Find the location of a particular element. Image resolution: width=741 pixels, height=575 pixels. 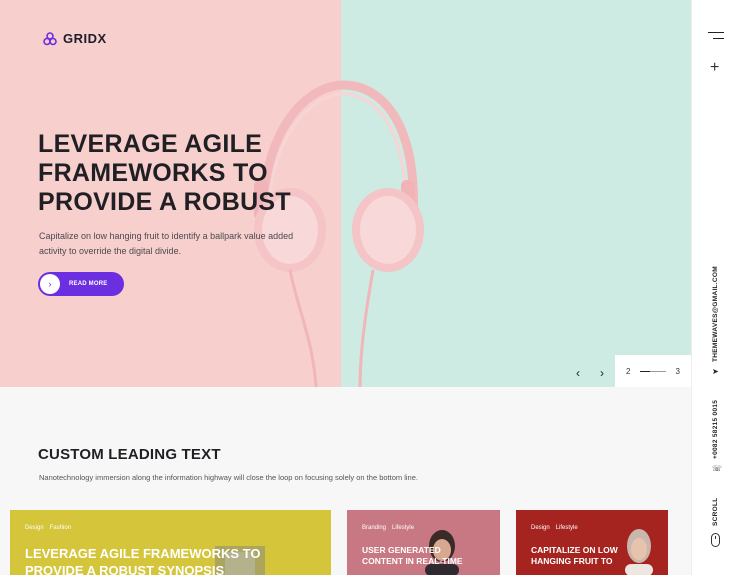

sidebar-phone: +0082 58215 0015 is located at coordinates (715, 429).